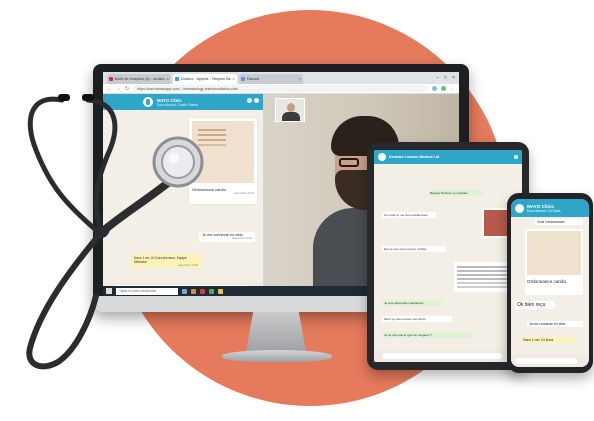  I want to click on minimize-icon: –, so click(437, 78).